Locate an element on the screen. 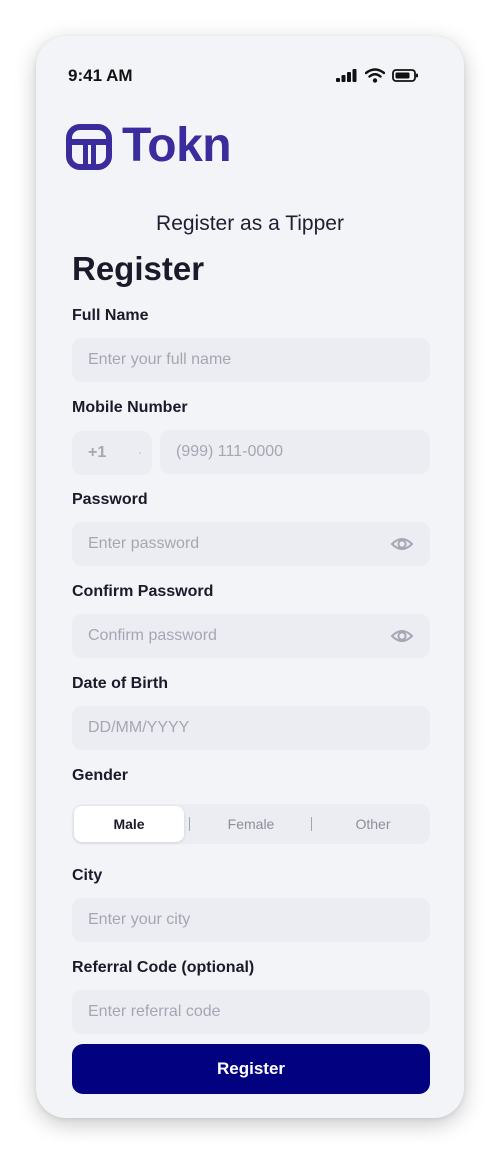 The image size is (500, 1154). referral-label: Referral Code (optional) is located at coordinates (163, 967).